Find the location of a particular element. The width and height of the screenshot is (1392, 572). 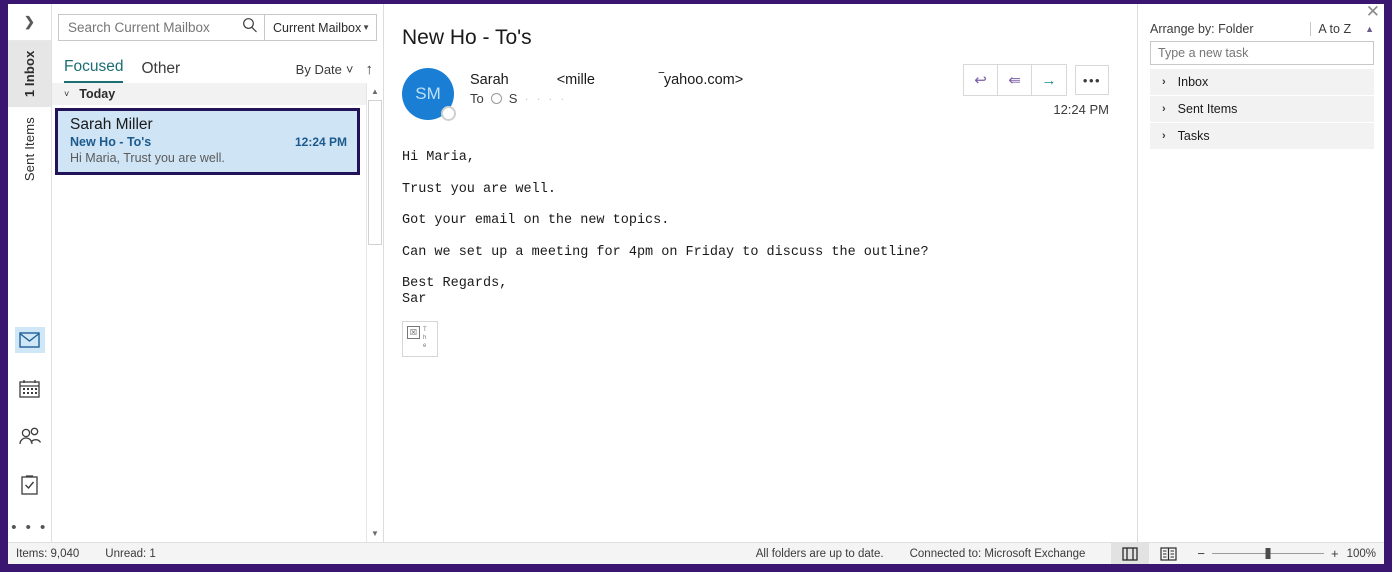

recipient-presence-icon is located at coordinates (496, 98).